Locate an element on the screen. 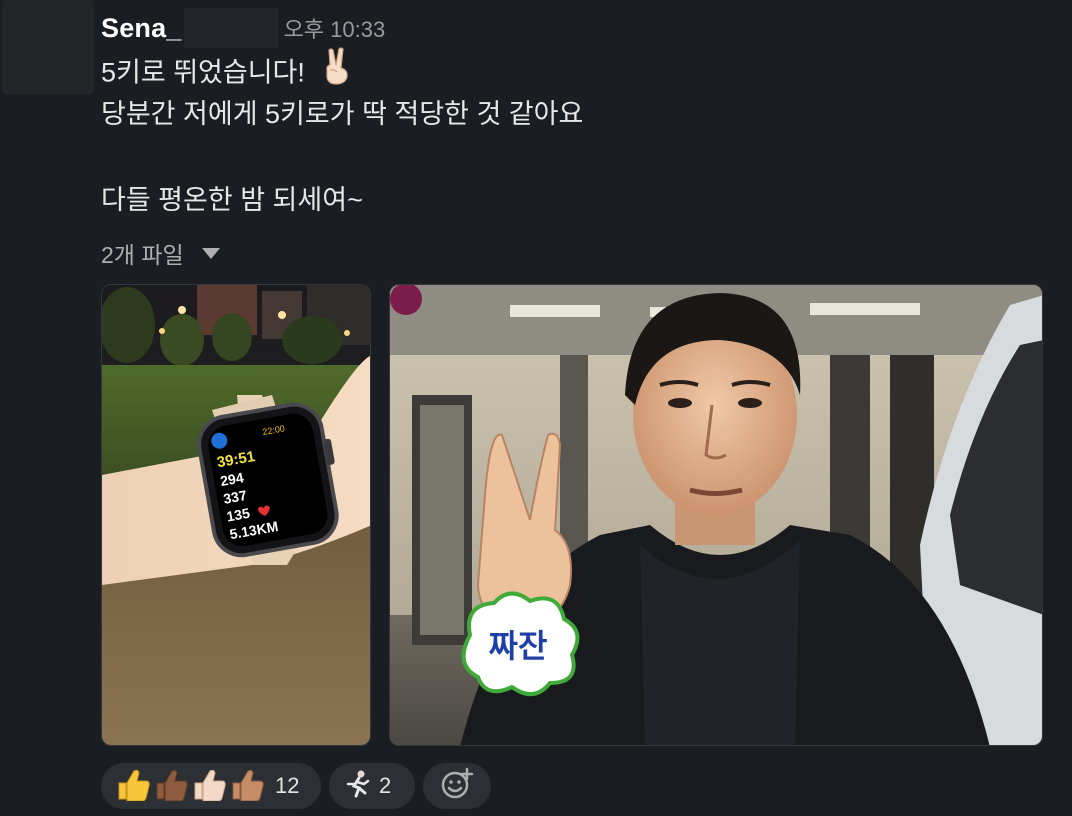 This screenshot has width=1072, height=816. reaction-runner: 2 is located at coordinates (372, 786).